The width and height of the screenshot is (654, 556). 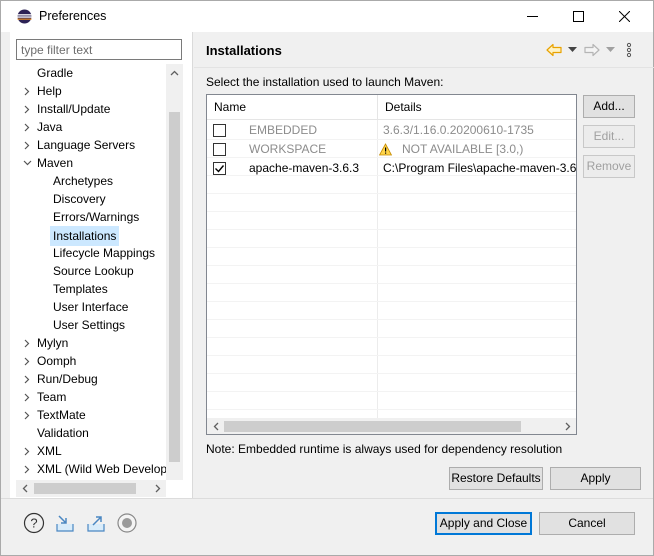 I want to click on forward-dropdown-icon, so click(x=610, y=50).